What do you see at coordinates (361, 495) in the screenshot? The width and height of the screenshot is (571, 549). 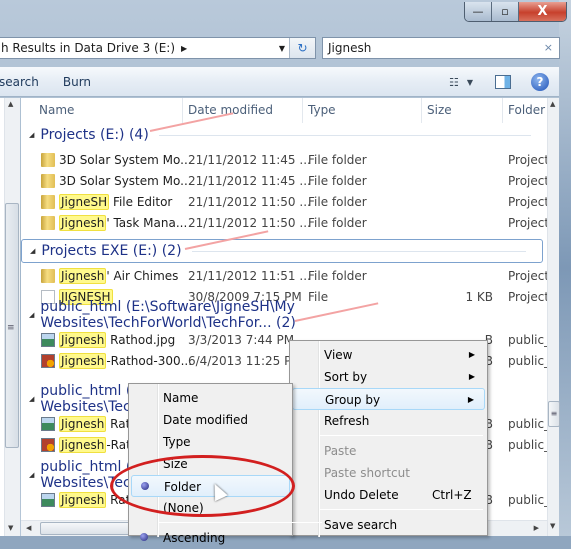 I see `menu-label: Undo Delete` at bounding box center [361, 495].